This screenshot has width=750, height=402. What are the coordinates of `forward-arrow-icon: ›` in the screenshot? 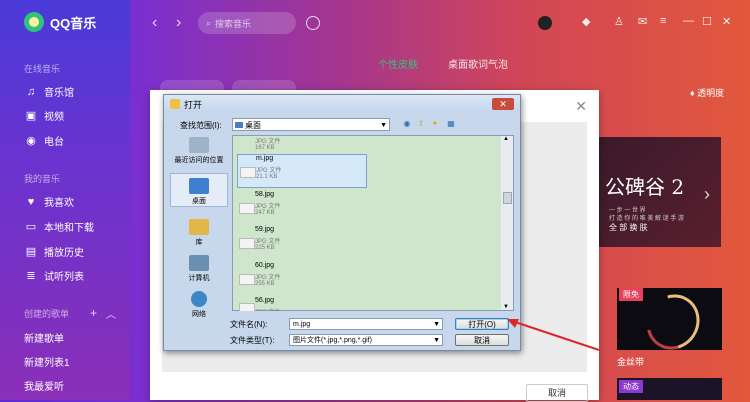 It's located at (178, 23).